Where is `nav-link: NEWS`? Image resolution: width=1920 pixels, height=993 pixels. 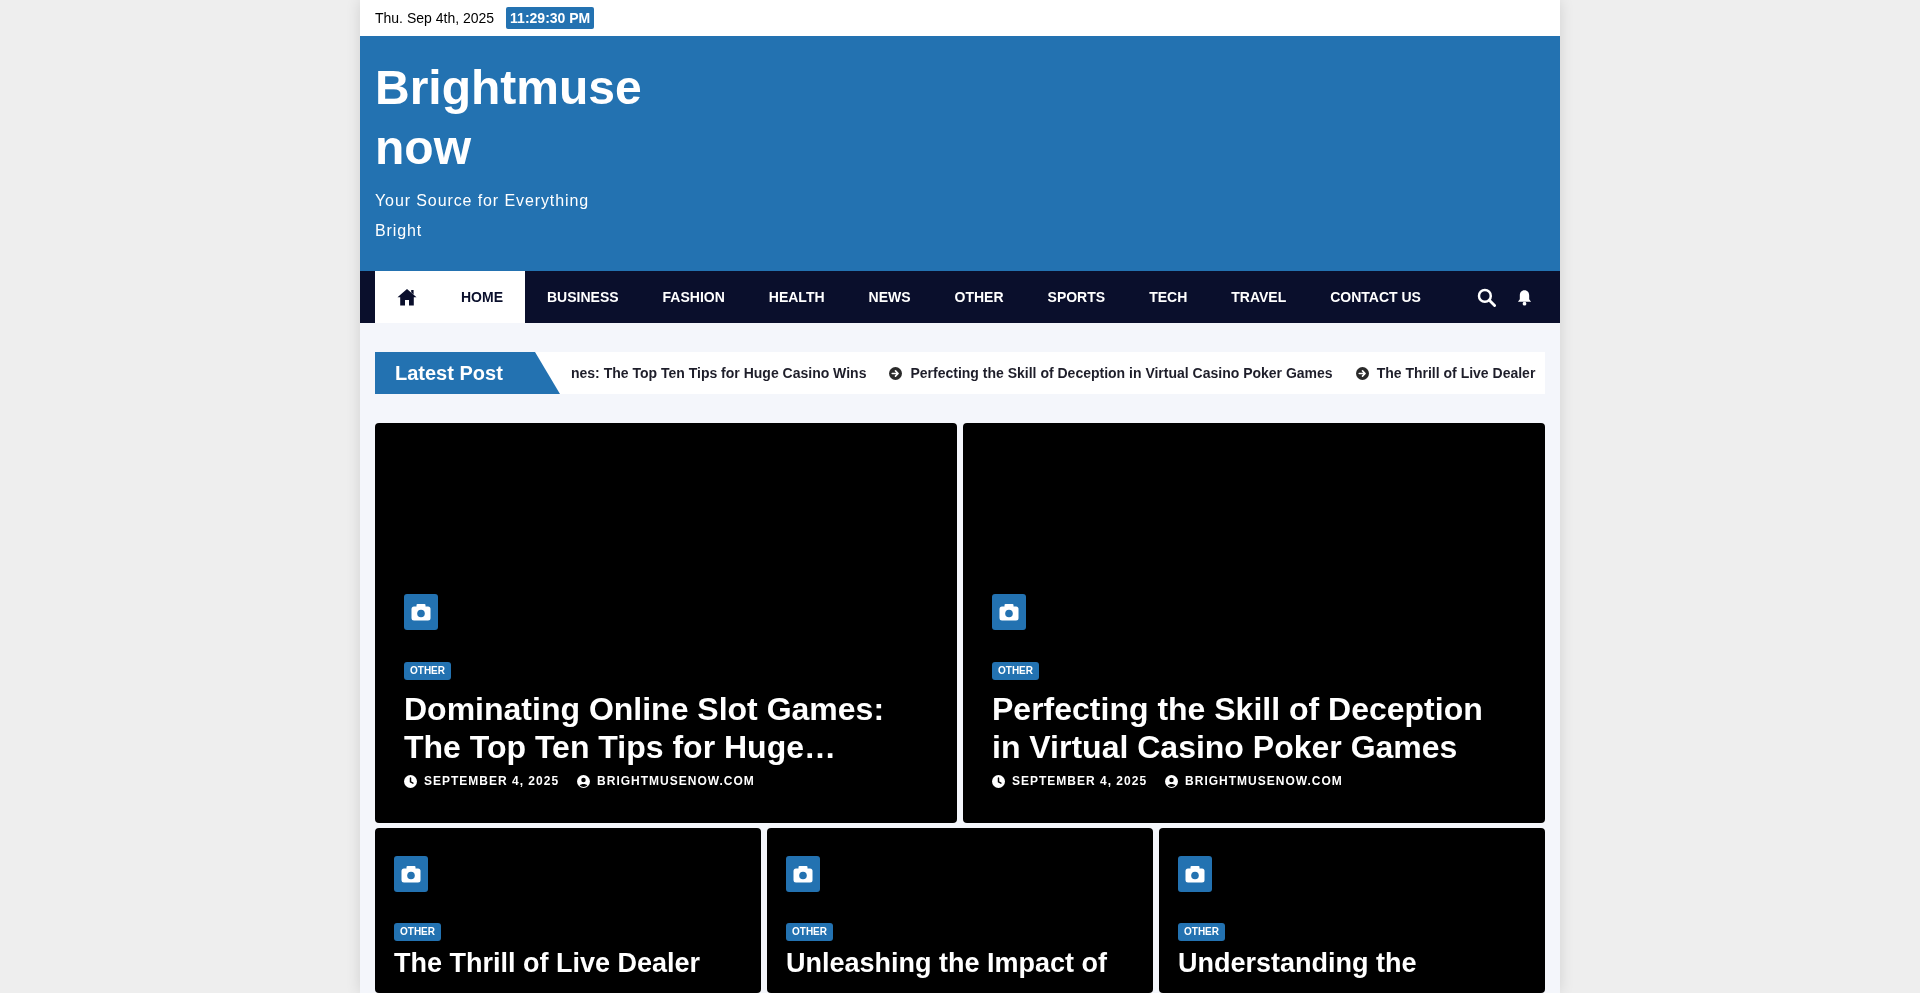 nav-link: NEWS is located at coordinates (889, 297).